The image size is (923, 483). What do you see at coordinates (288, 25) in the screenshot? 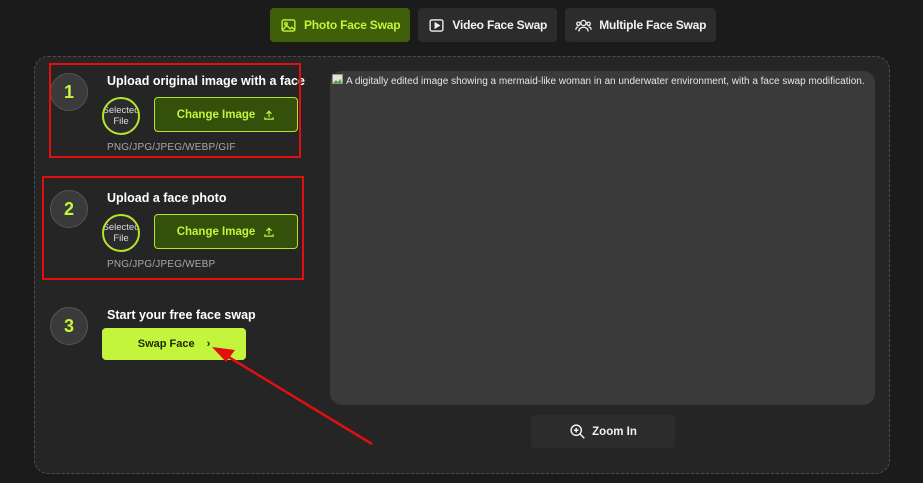
I see `image-icon` at bounding box center [288, 25].